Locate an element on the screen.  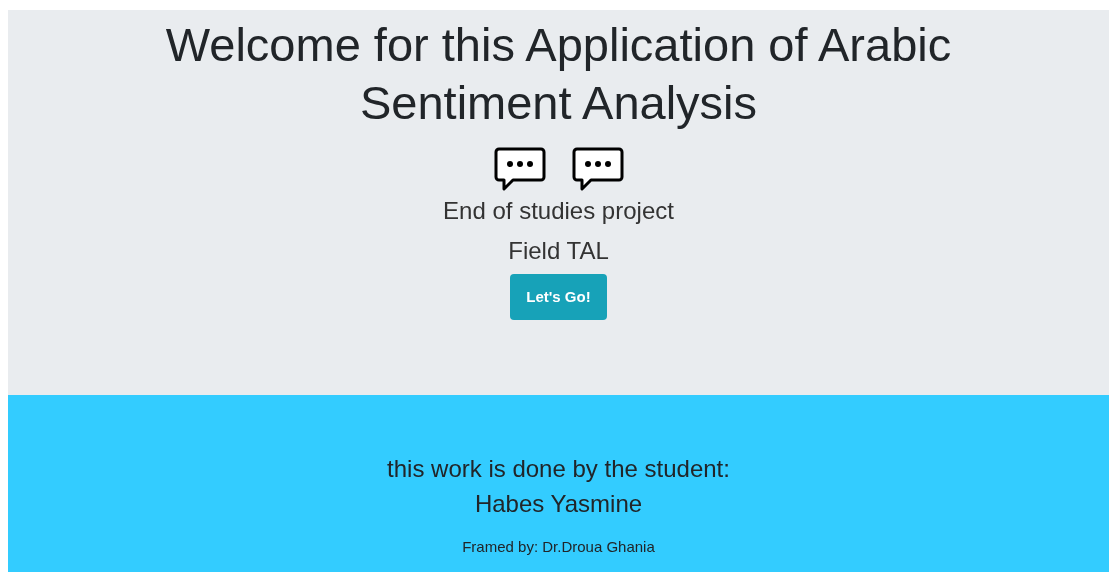
subtitle-text: End of studies project is located at coordinates (558, 211).